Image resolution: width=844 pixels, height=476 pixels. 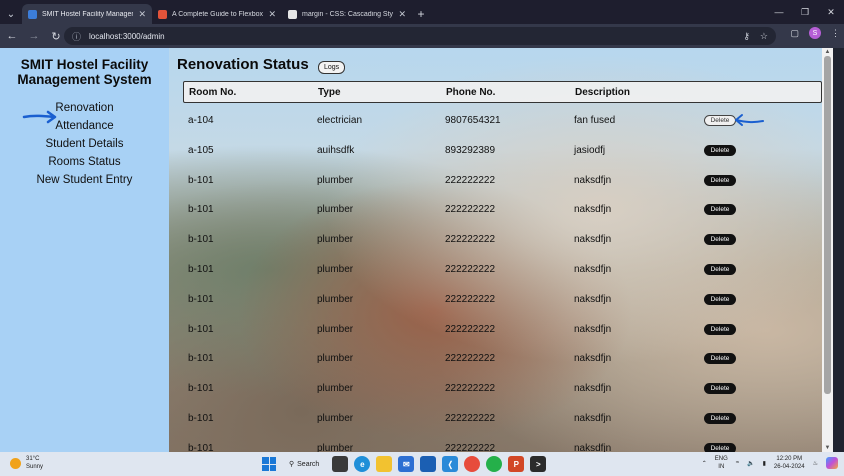 What do you see at coordinates (750, 463) in the screenshot?
I see `volume-icon: 🔈` at bounding box center [750, 463].